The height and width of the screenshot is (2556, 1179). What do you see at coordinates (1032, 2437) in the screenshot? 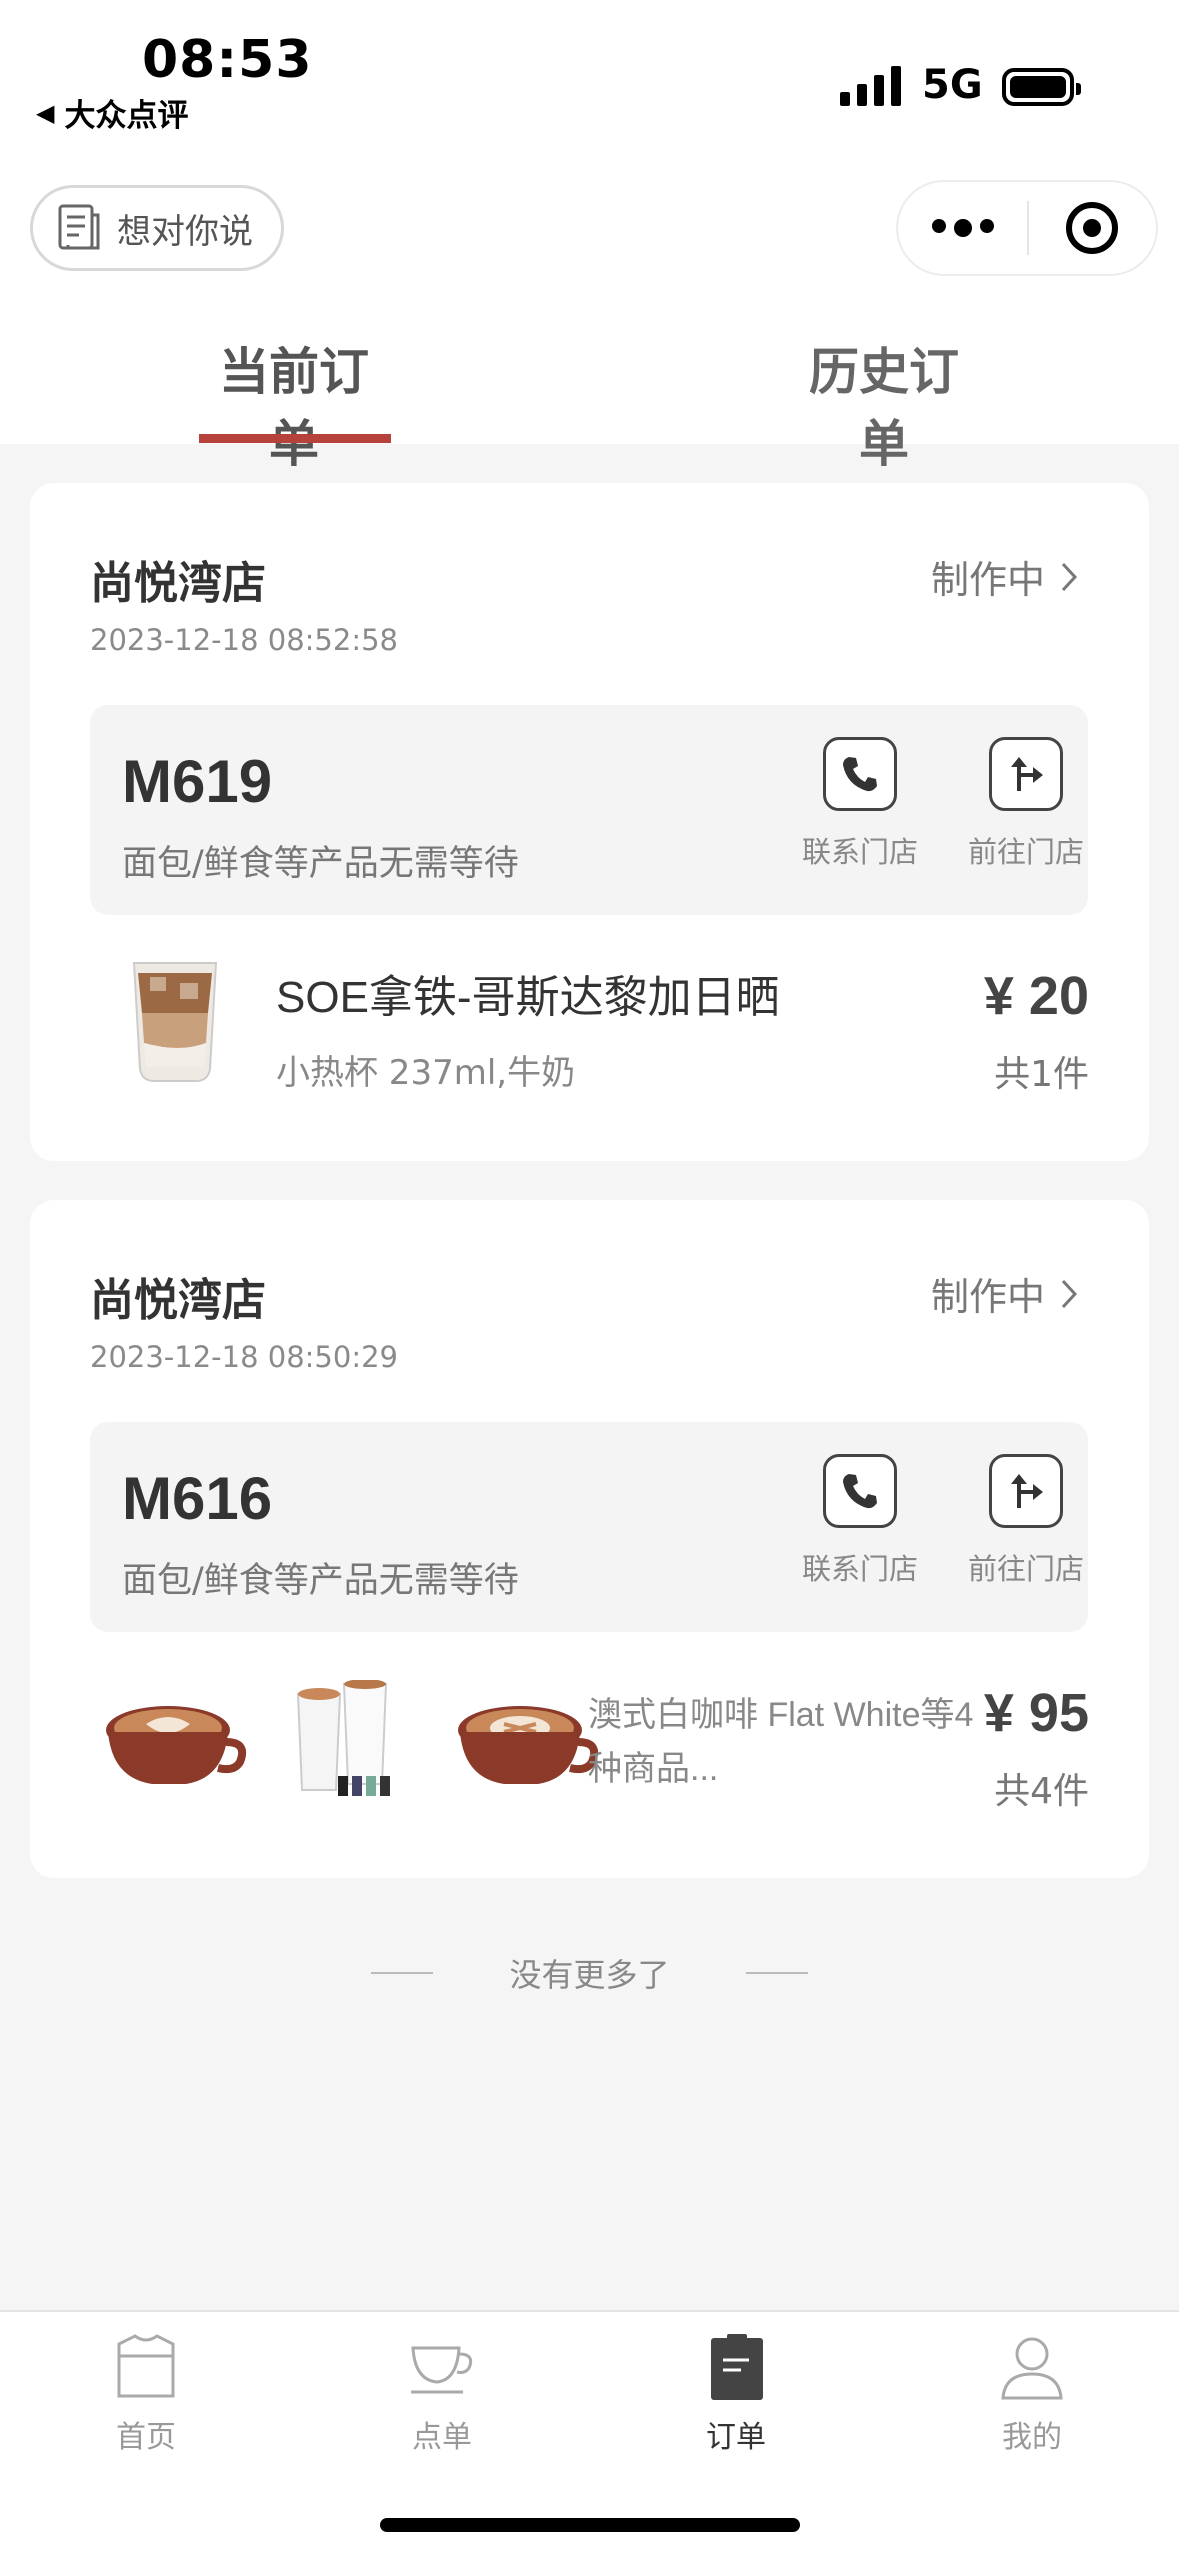
I see `nav-label: 我的` at bounding box center [1032, 2437].